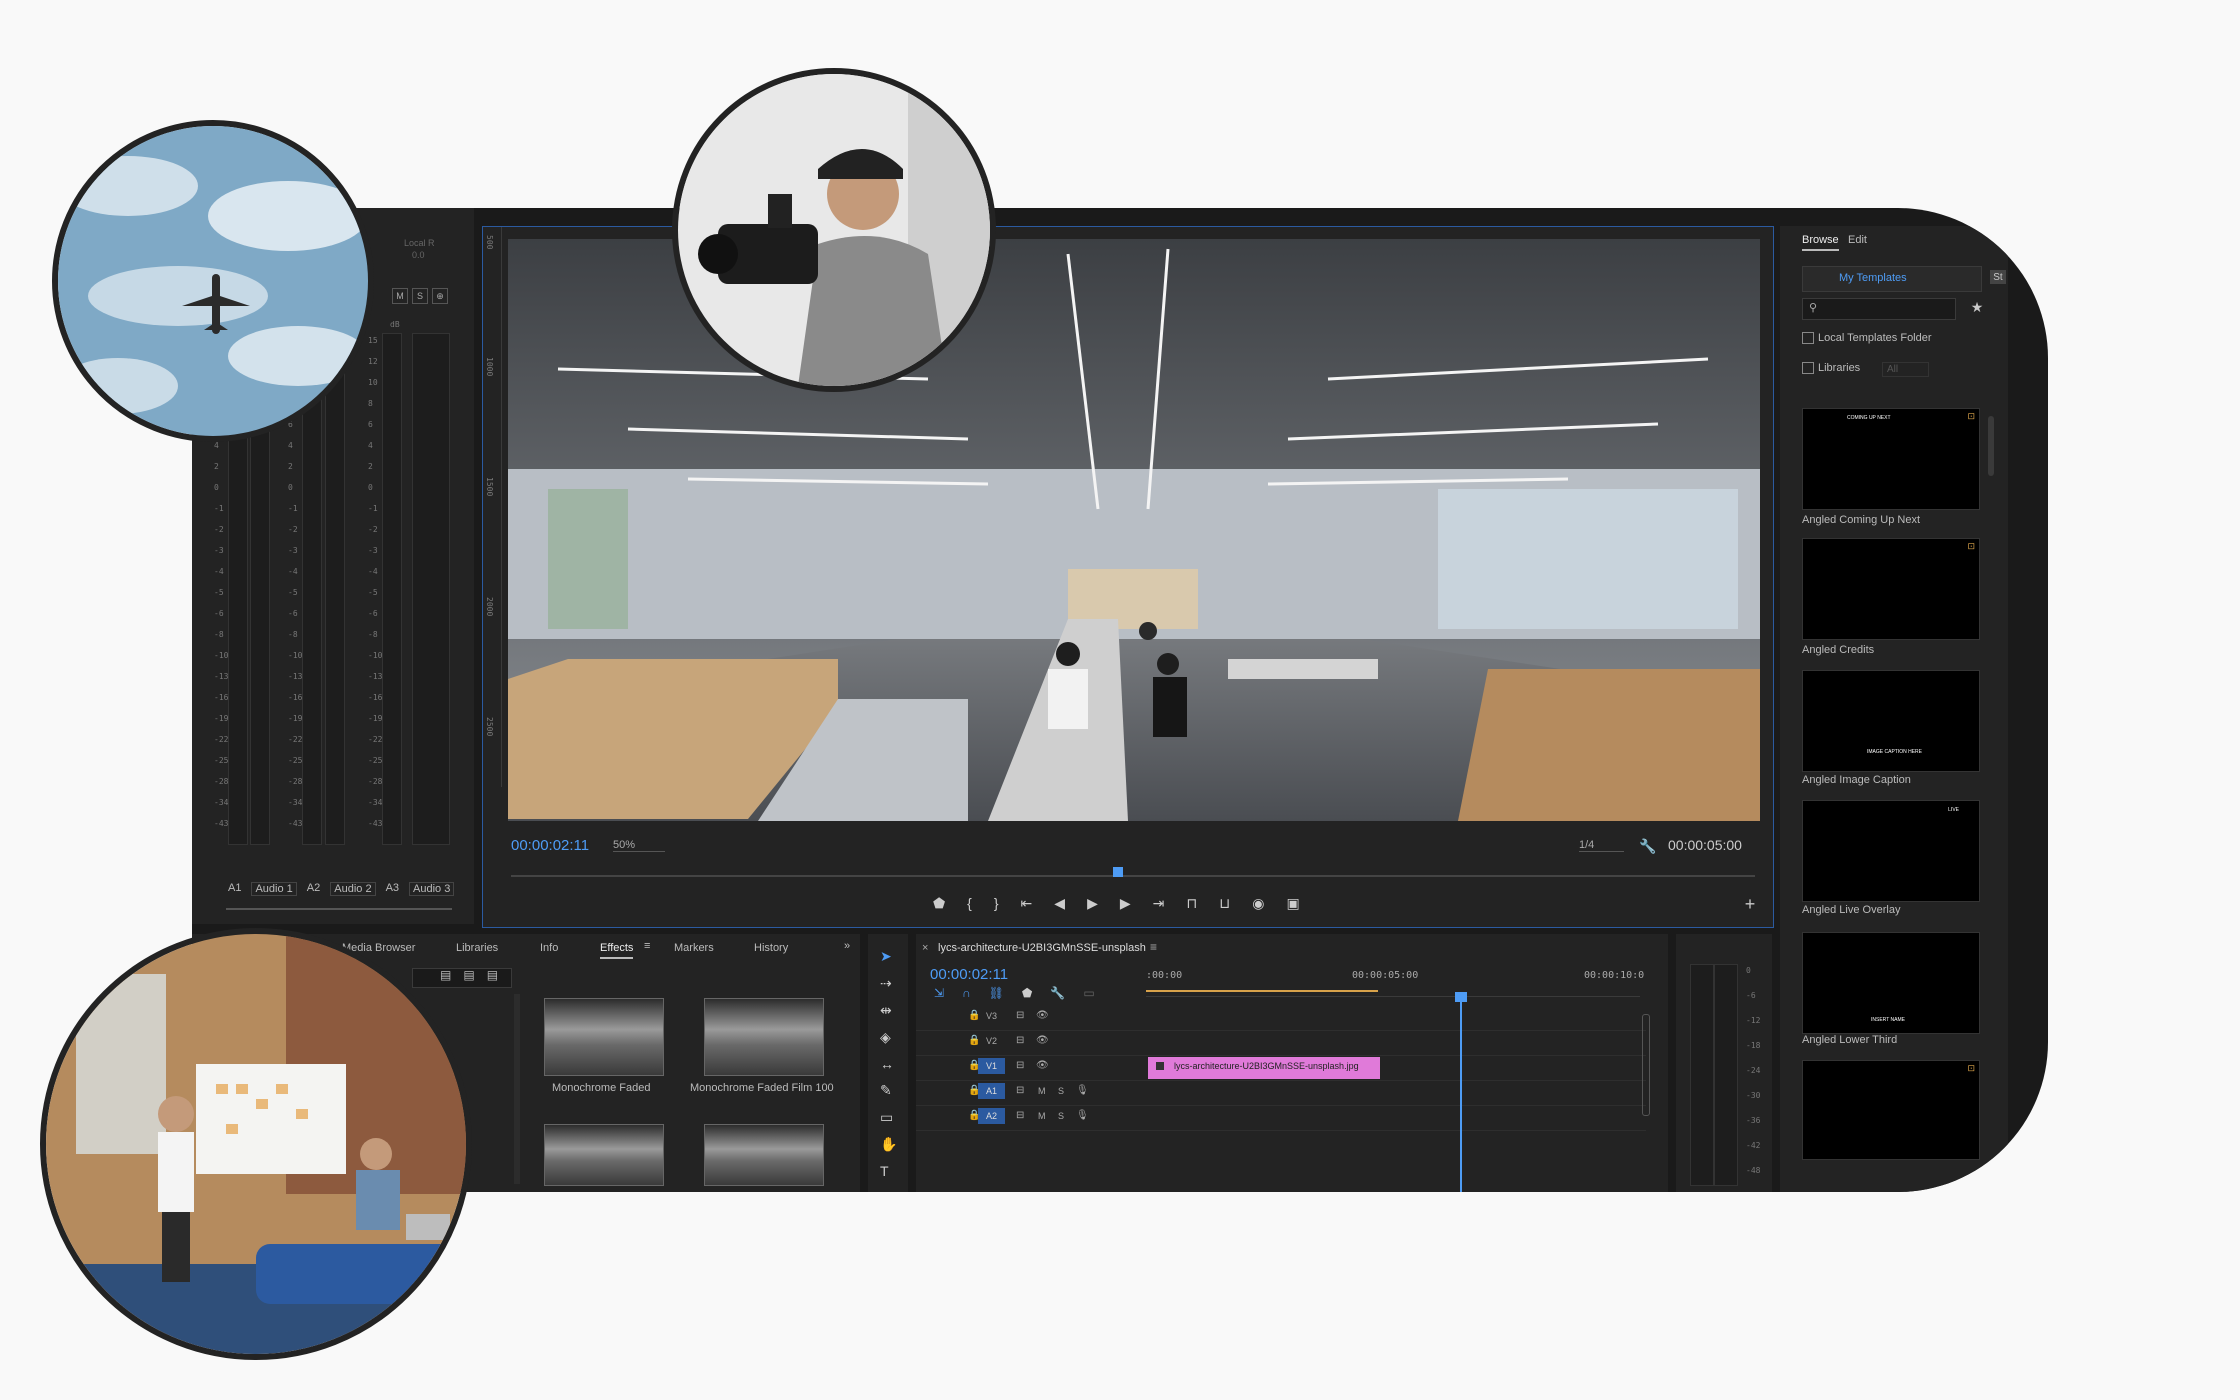  Describe the element at coordinates (888, 1171) in the screenshot. I see `type-tool-icon: T` at that location.